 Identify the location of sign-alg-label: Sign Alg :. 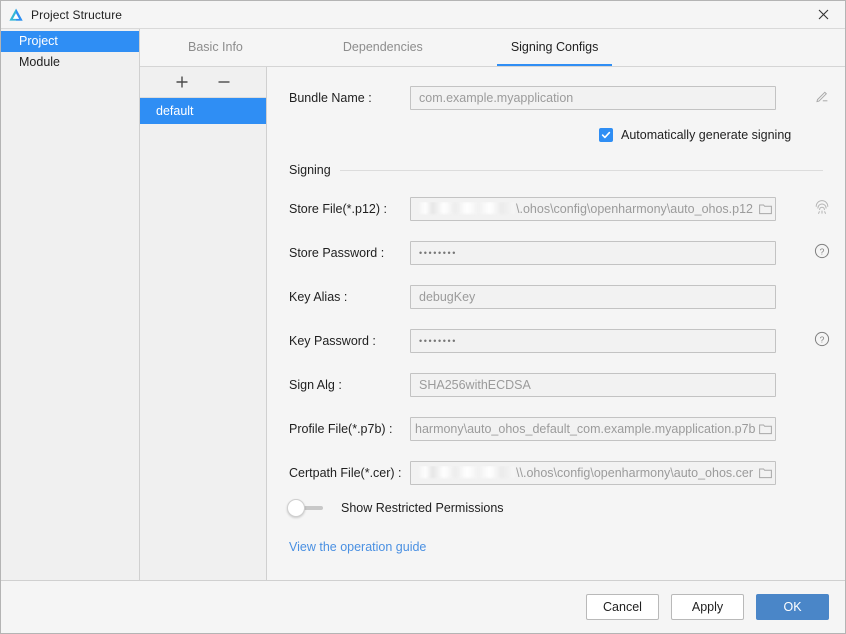
(315, 385).